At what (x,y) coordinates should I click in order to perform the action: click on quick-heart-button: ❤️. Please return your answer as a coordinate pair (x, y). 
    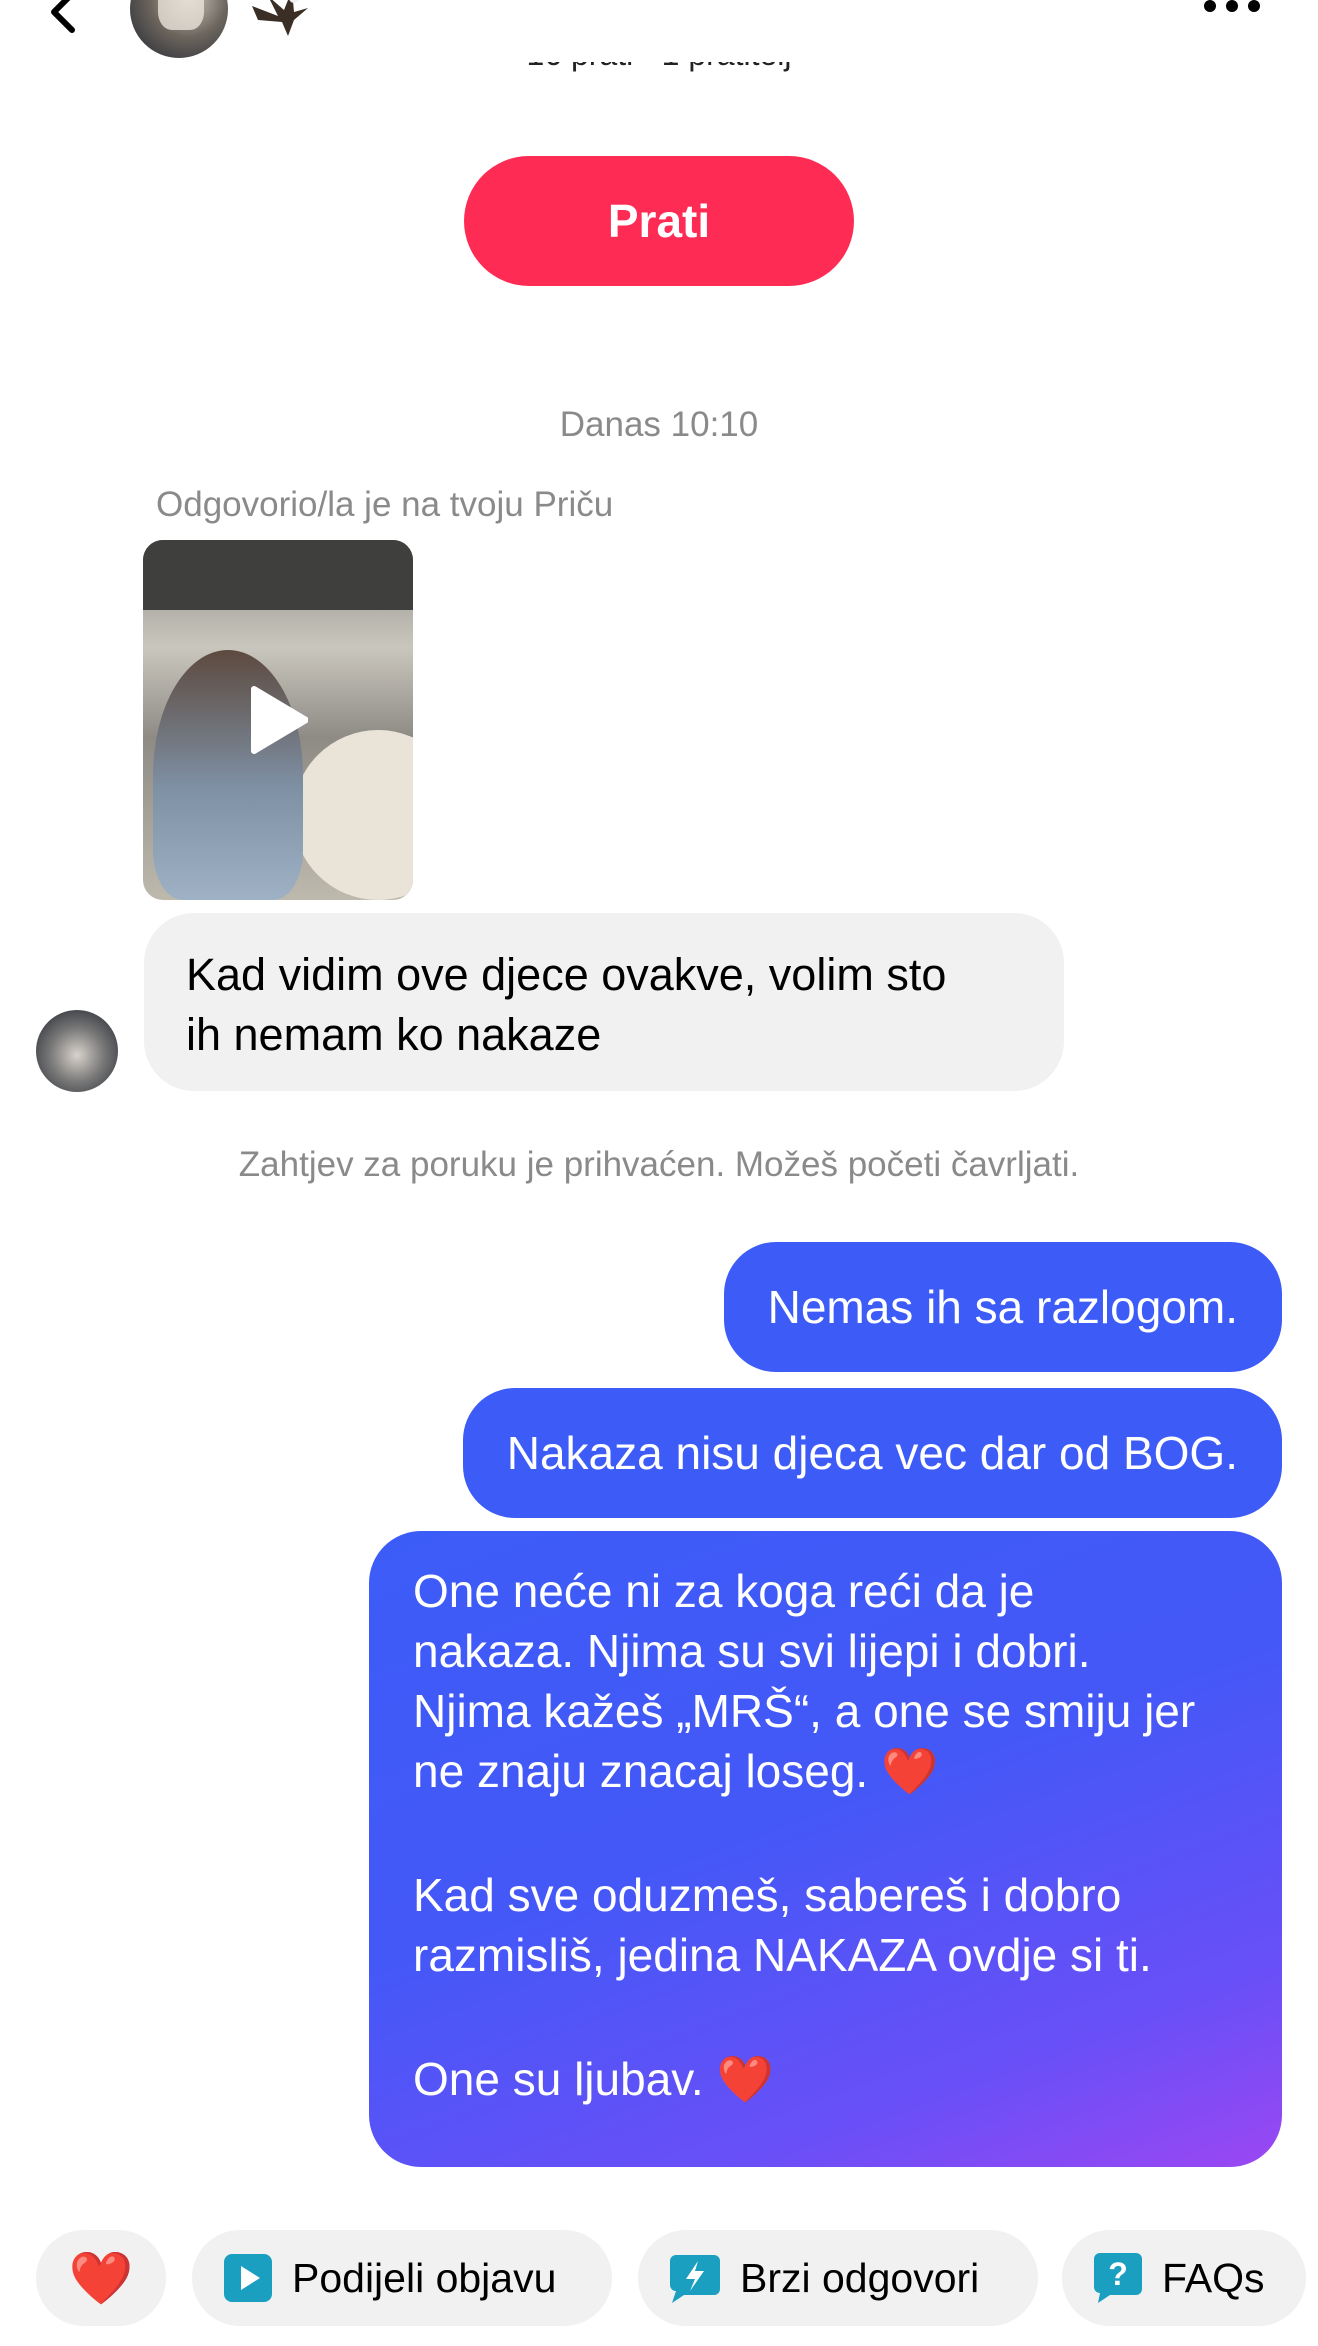
    Looking at the image, I should click on (101, 2278).